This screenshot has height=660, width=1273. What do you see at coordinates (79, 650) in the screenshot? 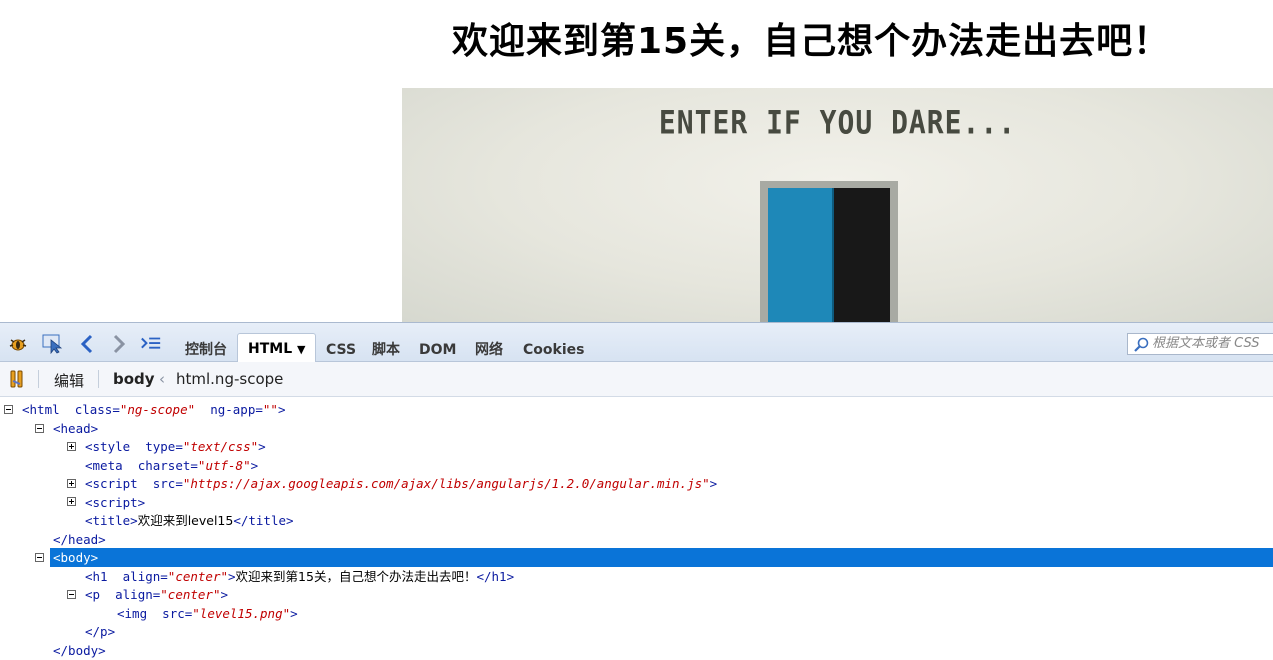
I see `tree-node-body-close: </body>` at bounding box center [79, 650].